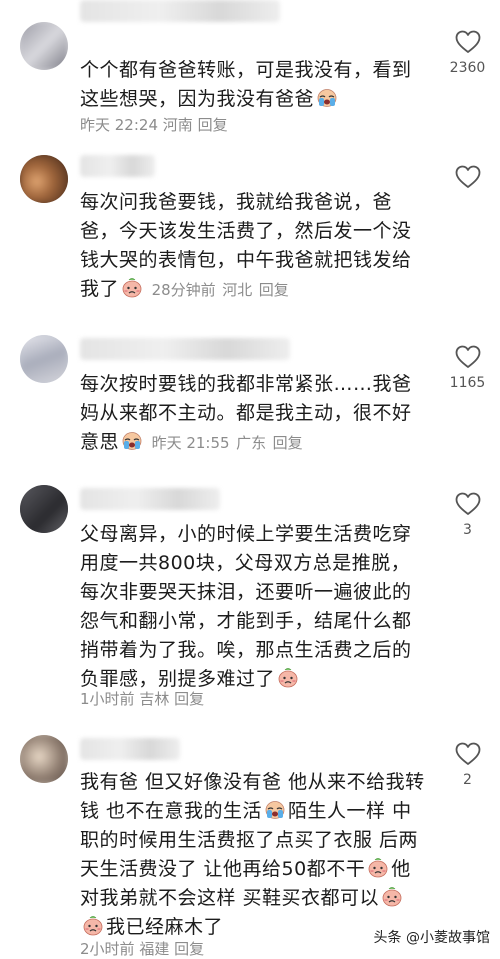 This screenshot has width=500, height=959. Describe the element at coordinates (467, 530) in the screenshot. I see `like-count: 3` at that location.